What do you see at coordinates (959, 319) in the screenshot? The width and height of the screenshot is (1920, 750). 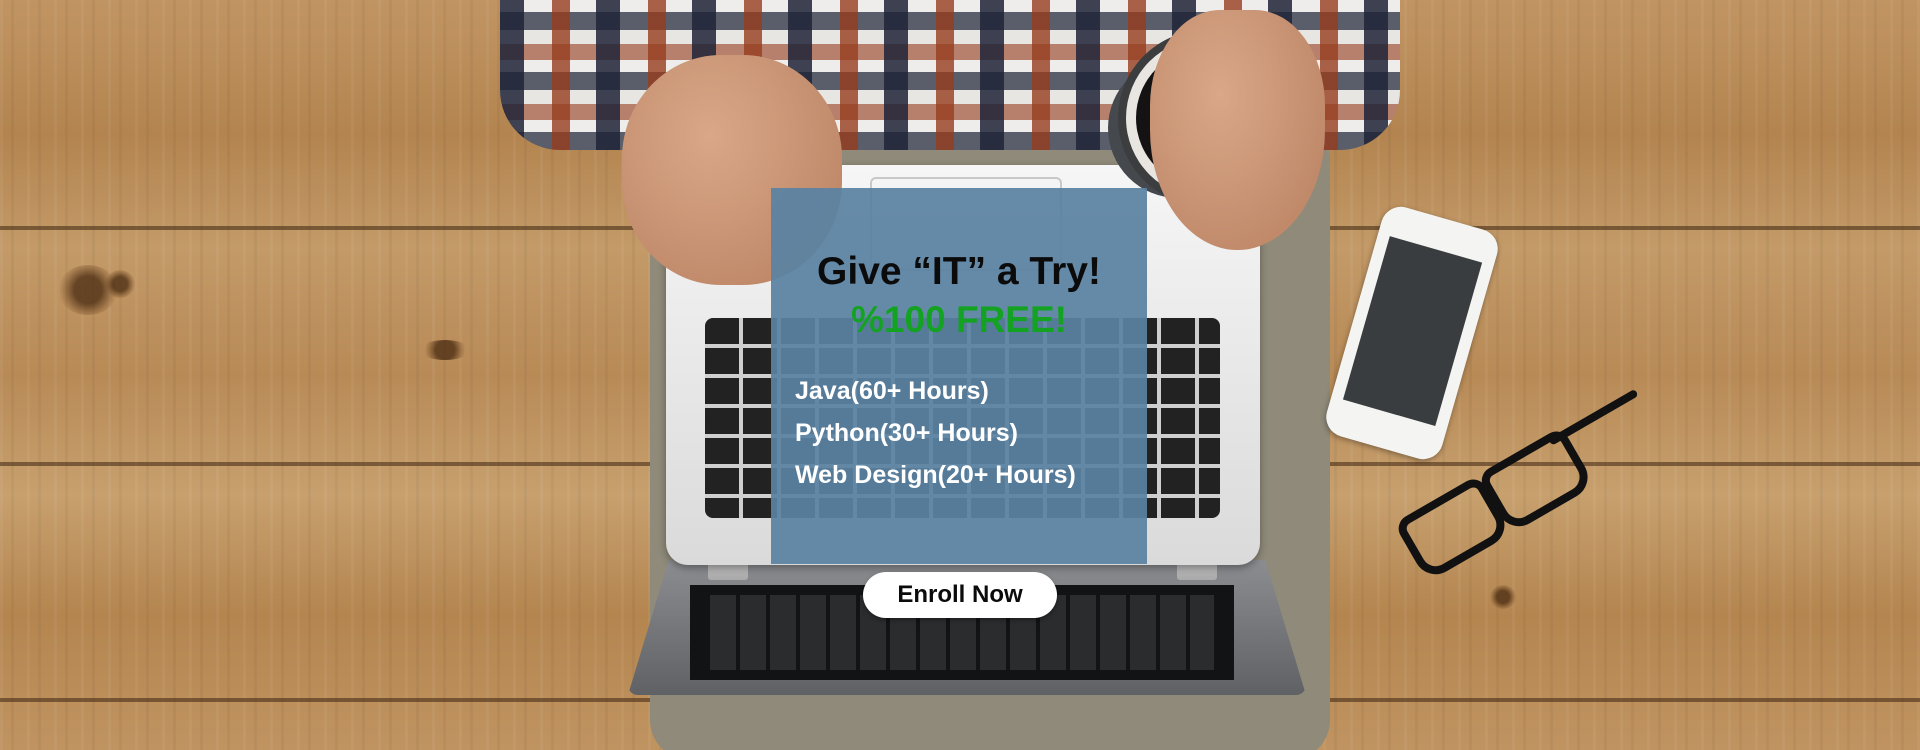 I see `promo-free-badge: %100 FREE!` at bounding box center [959, 319].